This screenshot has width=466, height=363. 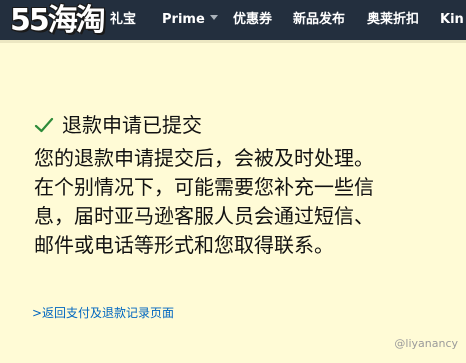 I want to click on back-to-payment-records-link: >返回支付及退款记录页面, so click(x=103, y=313).